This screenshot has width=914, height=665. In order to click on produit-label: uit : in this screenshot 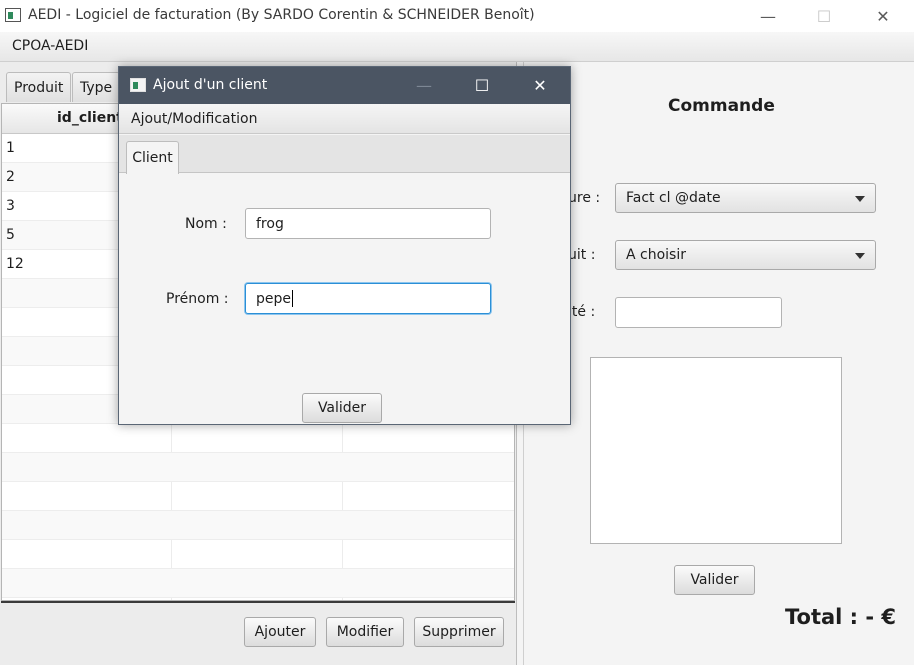, I will do `click(582, 255)`.